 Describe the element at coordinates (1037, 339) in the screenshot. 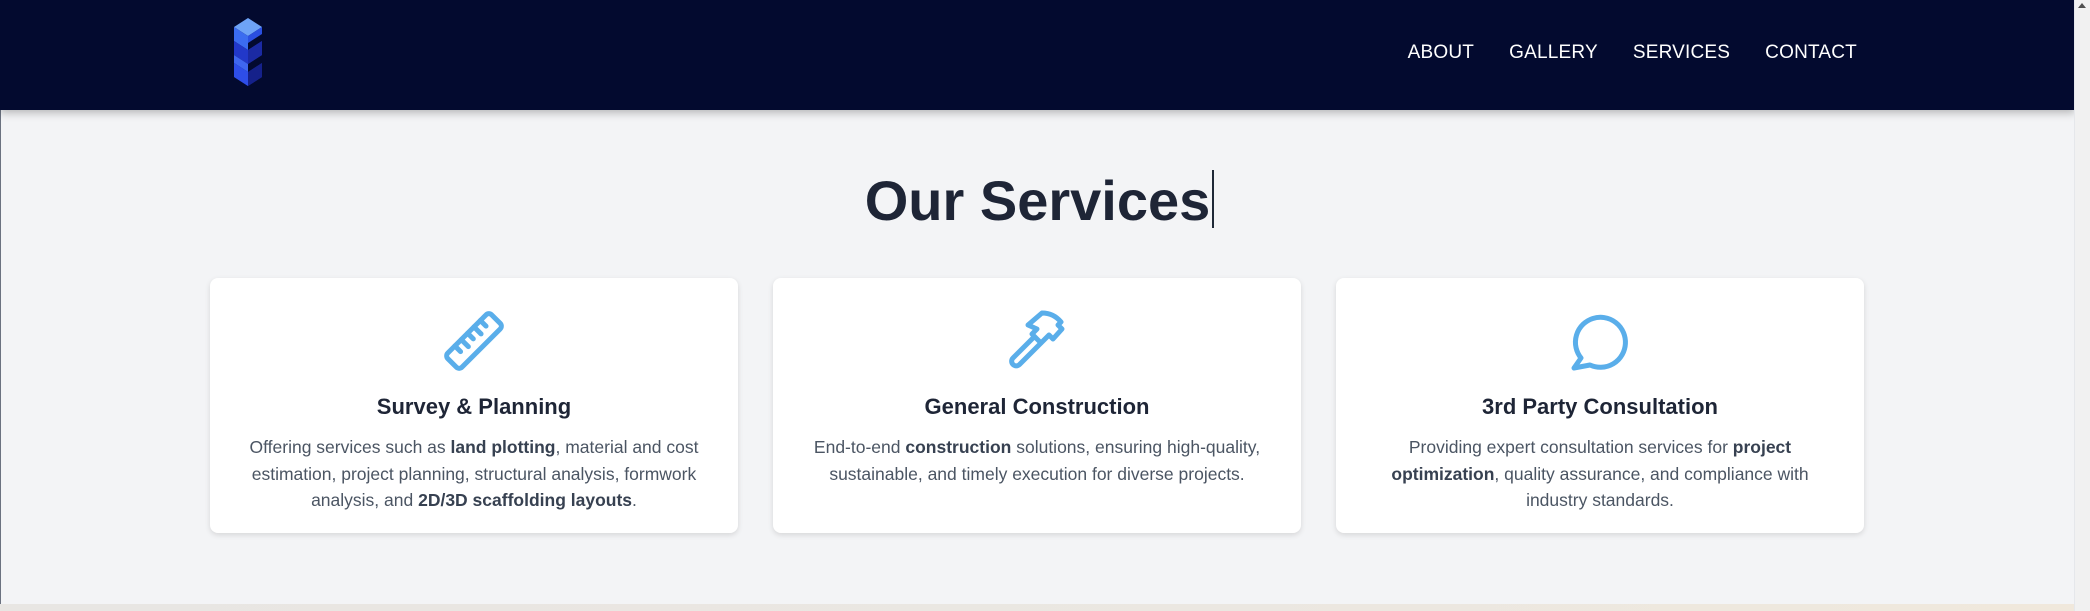

I see `hammer-icon` at that location.